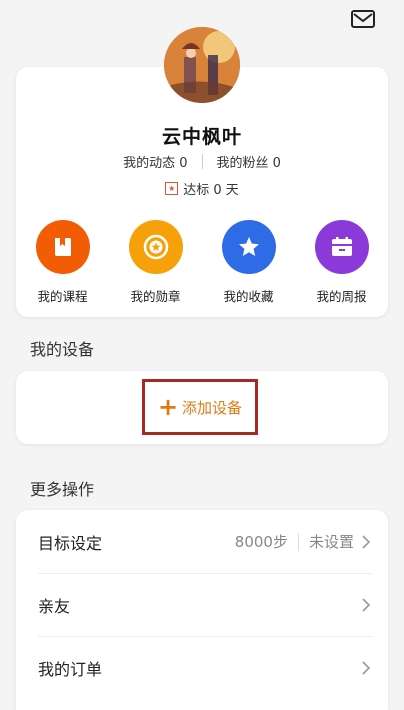  Describe the element at coordinates (172, 188) in the screenshot. I see `star-badge-icon: ★` at that location.